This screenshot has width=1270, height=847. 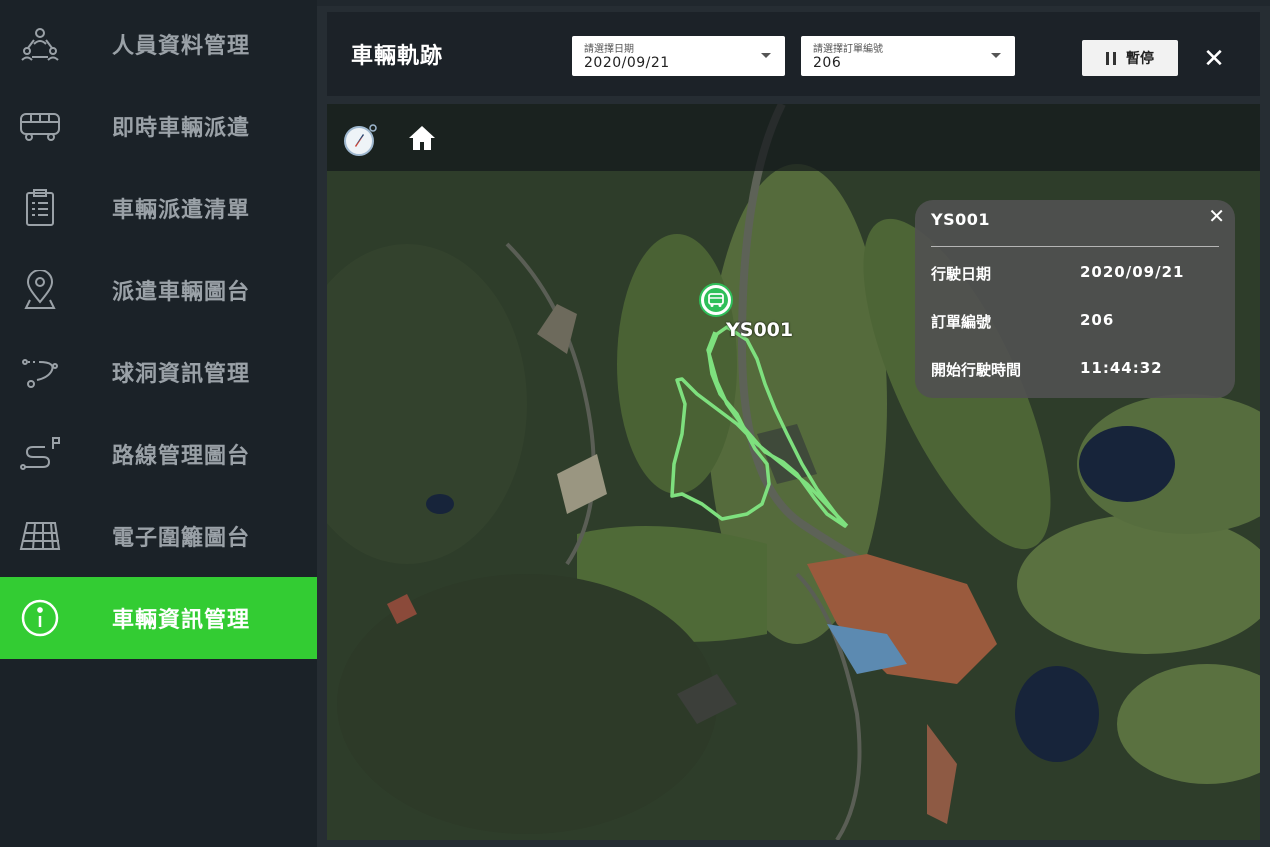 What do you see at coordinates (1111, 58) in the screenshot?
I see `pause-icon` at bounding box center [1111, 58].